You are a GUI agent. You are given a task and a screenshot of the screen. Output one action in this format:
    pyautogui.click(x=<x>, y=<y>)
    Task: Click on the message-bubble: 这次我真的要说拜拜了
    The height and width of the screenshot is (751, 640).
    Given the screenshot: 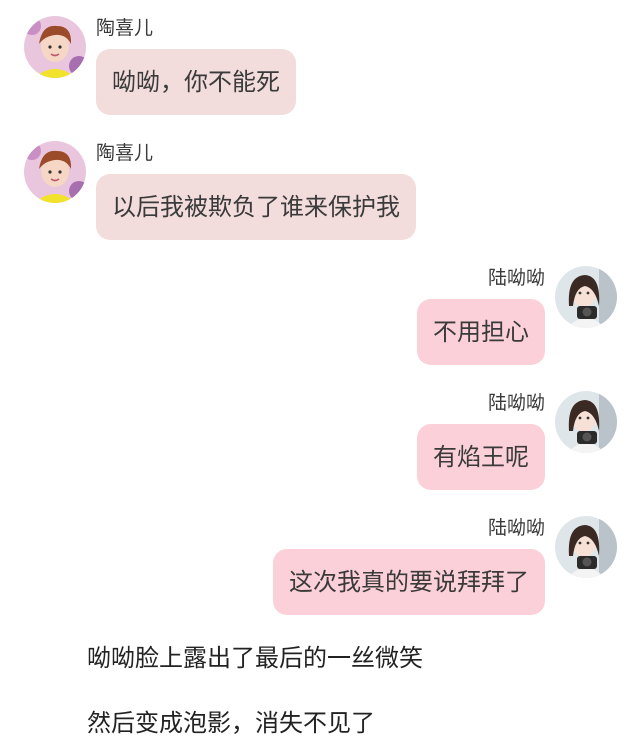 What is the action you would take?
    pyautogui.click(x=409, y=582)
    